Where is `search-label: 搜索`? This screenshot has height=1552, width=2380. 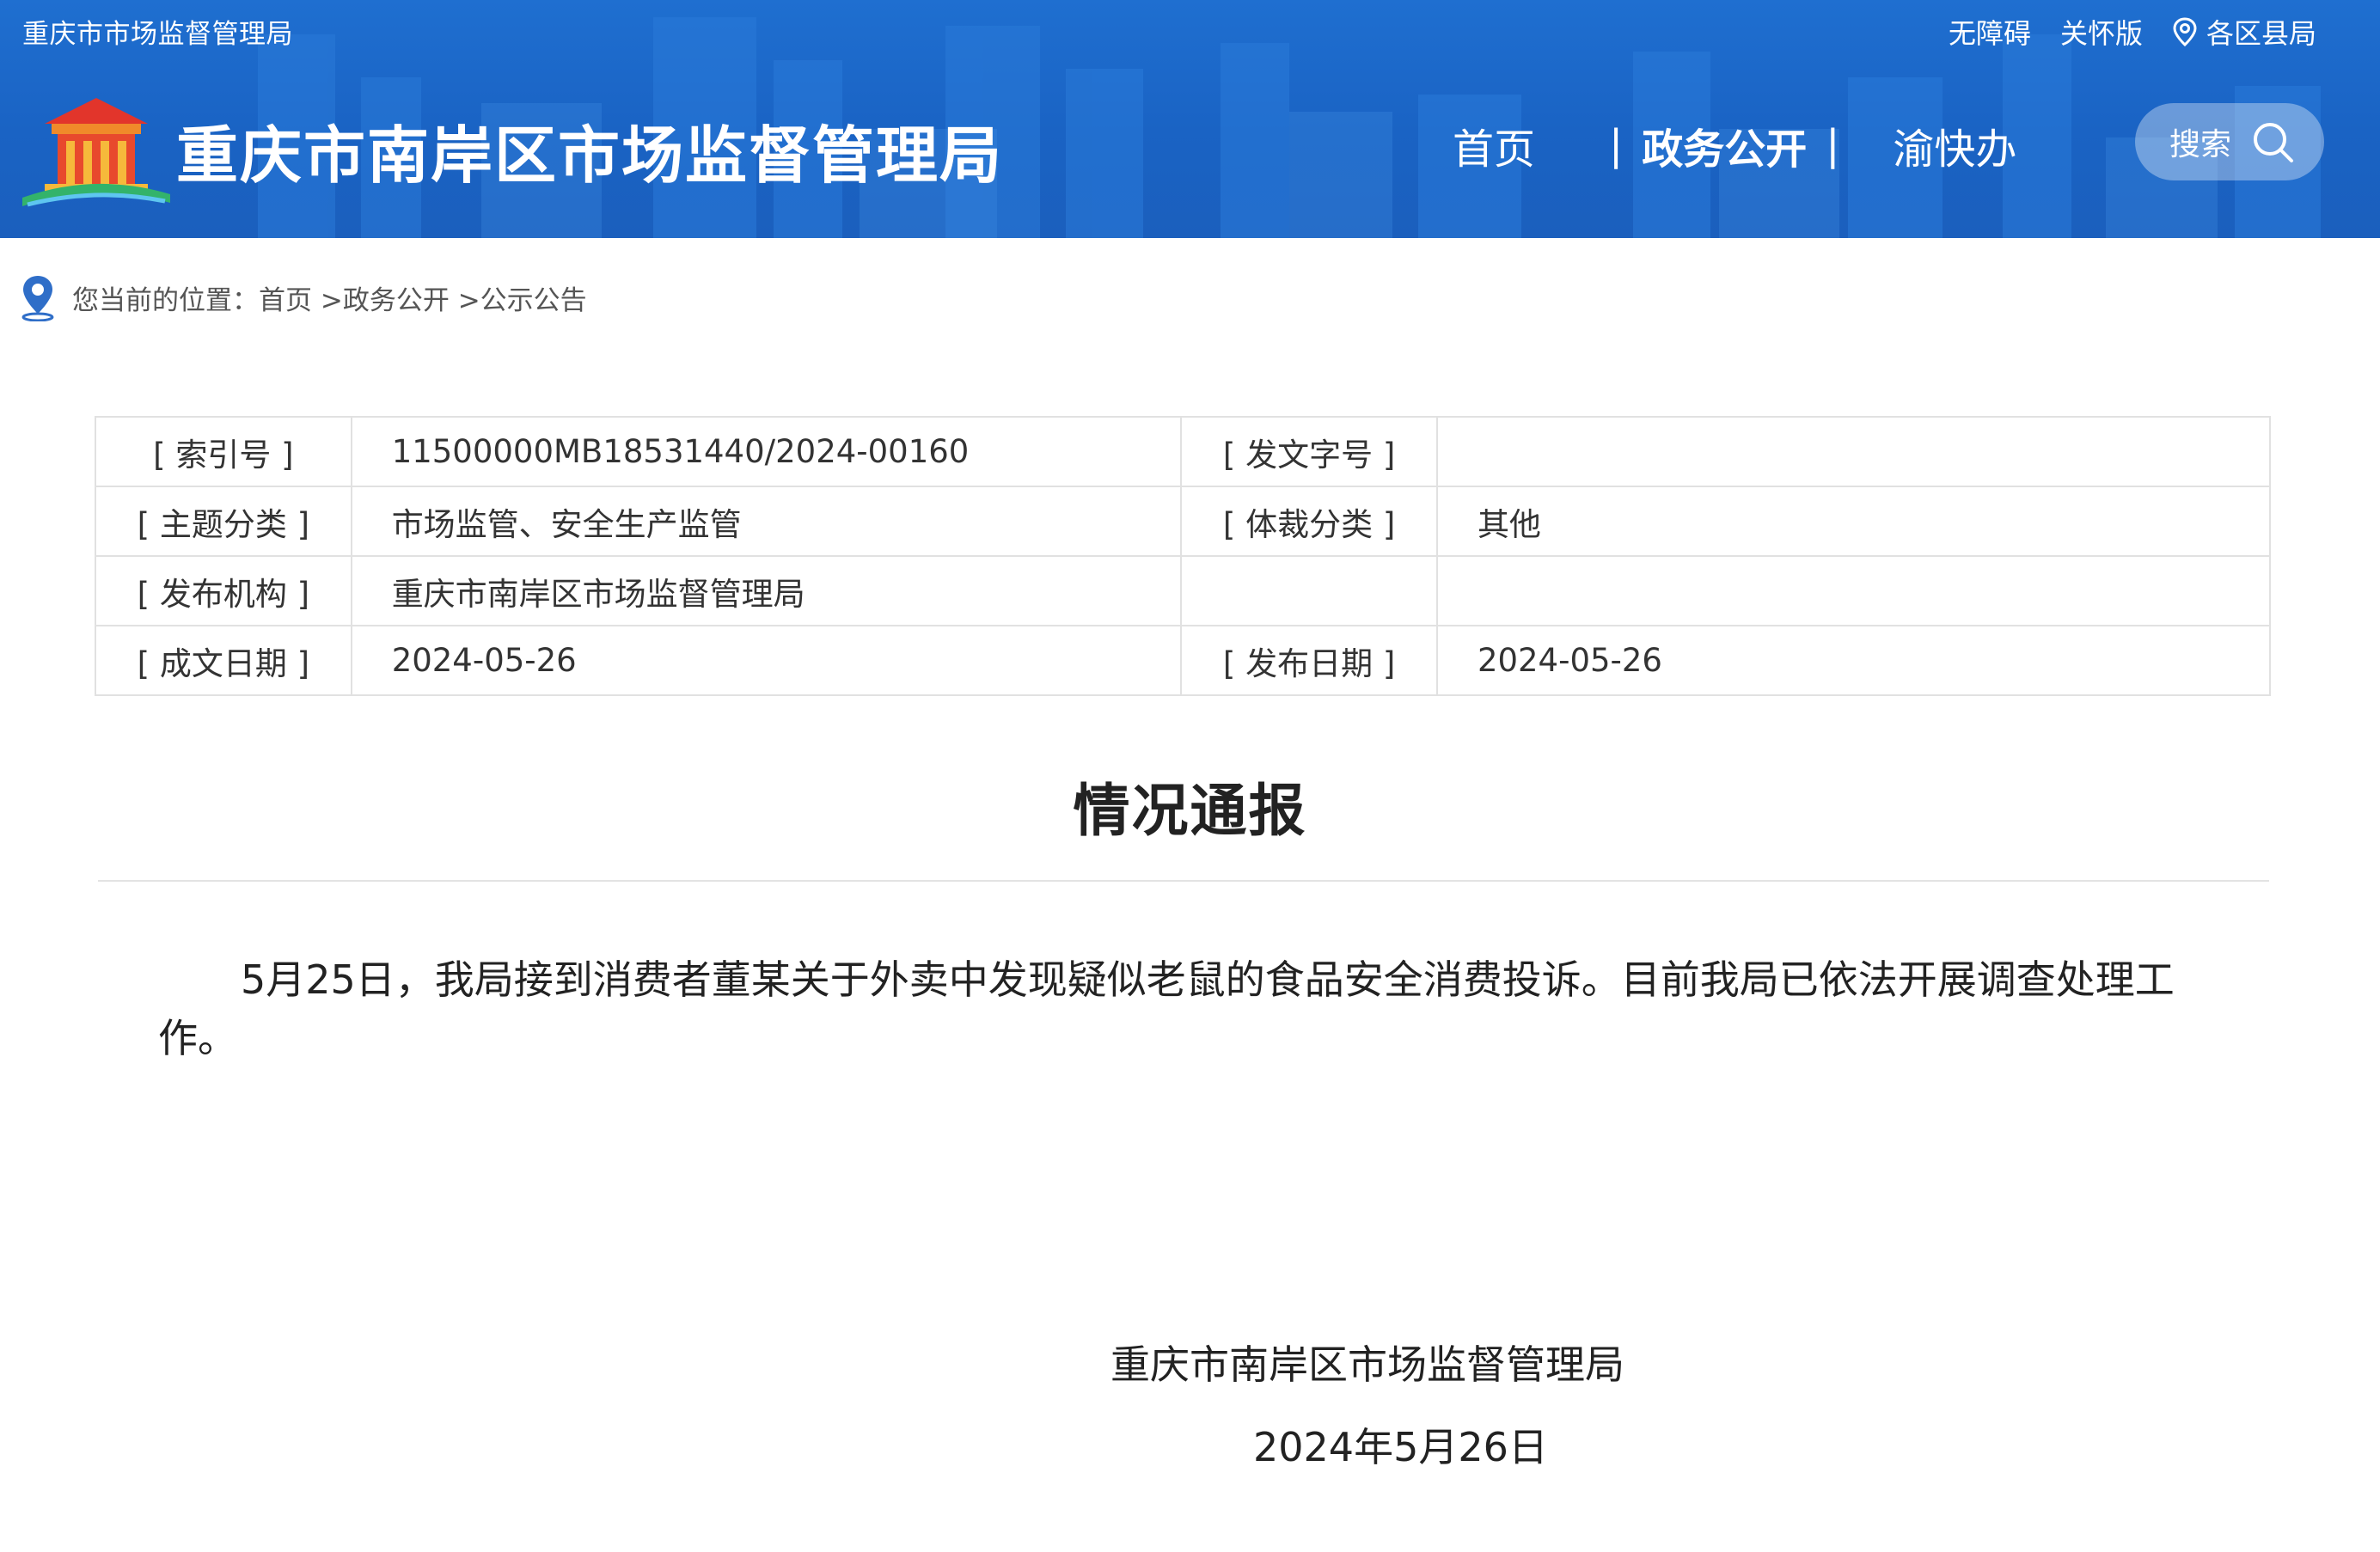
search-label: 搜索 is located at coordinates (2201, 144).